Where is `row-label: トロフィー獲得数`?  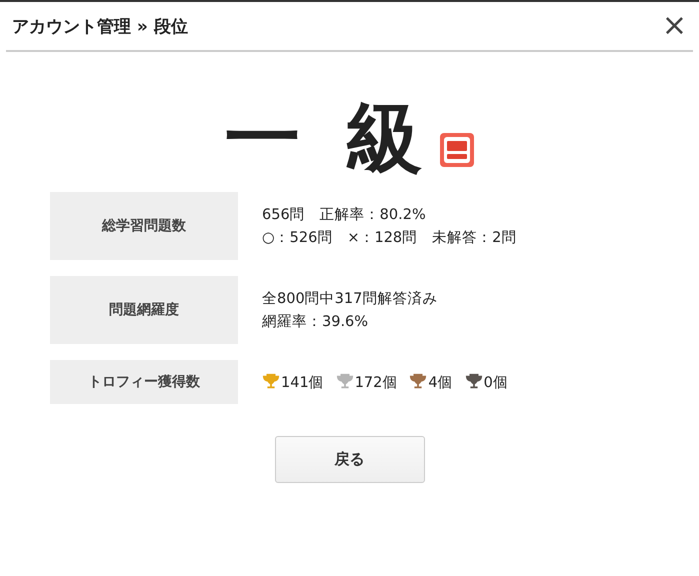
row-label: トロフィー獲得数 is located at coordinates (144, 382).